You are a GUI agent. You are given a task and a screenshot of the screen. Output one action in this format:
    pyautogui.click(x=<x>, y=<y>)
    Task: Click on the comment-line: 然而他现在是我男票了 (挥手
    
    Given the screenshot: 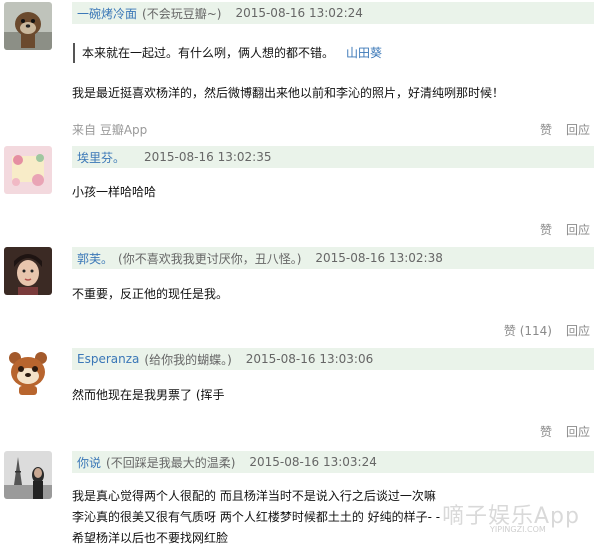 What is the action you would take?
    pyautogui.click(x=148, y=395)
    